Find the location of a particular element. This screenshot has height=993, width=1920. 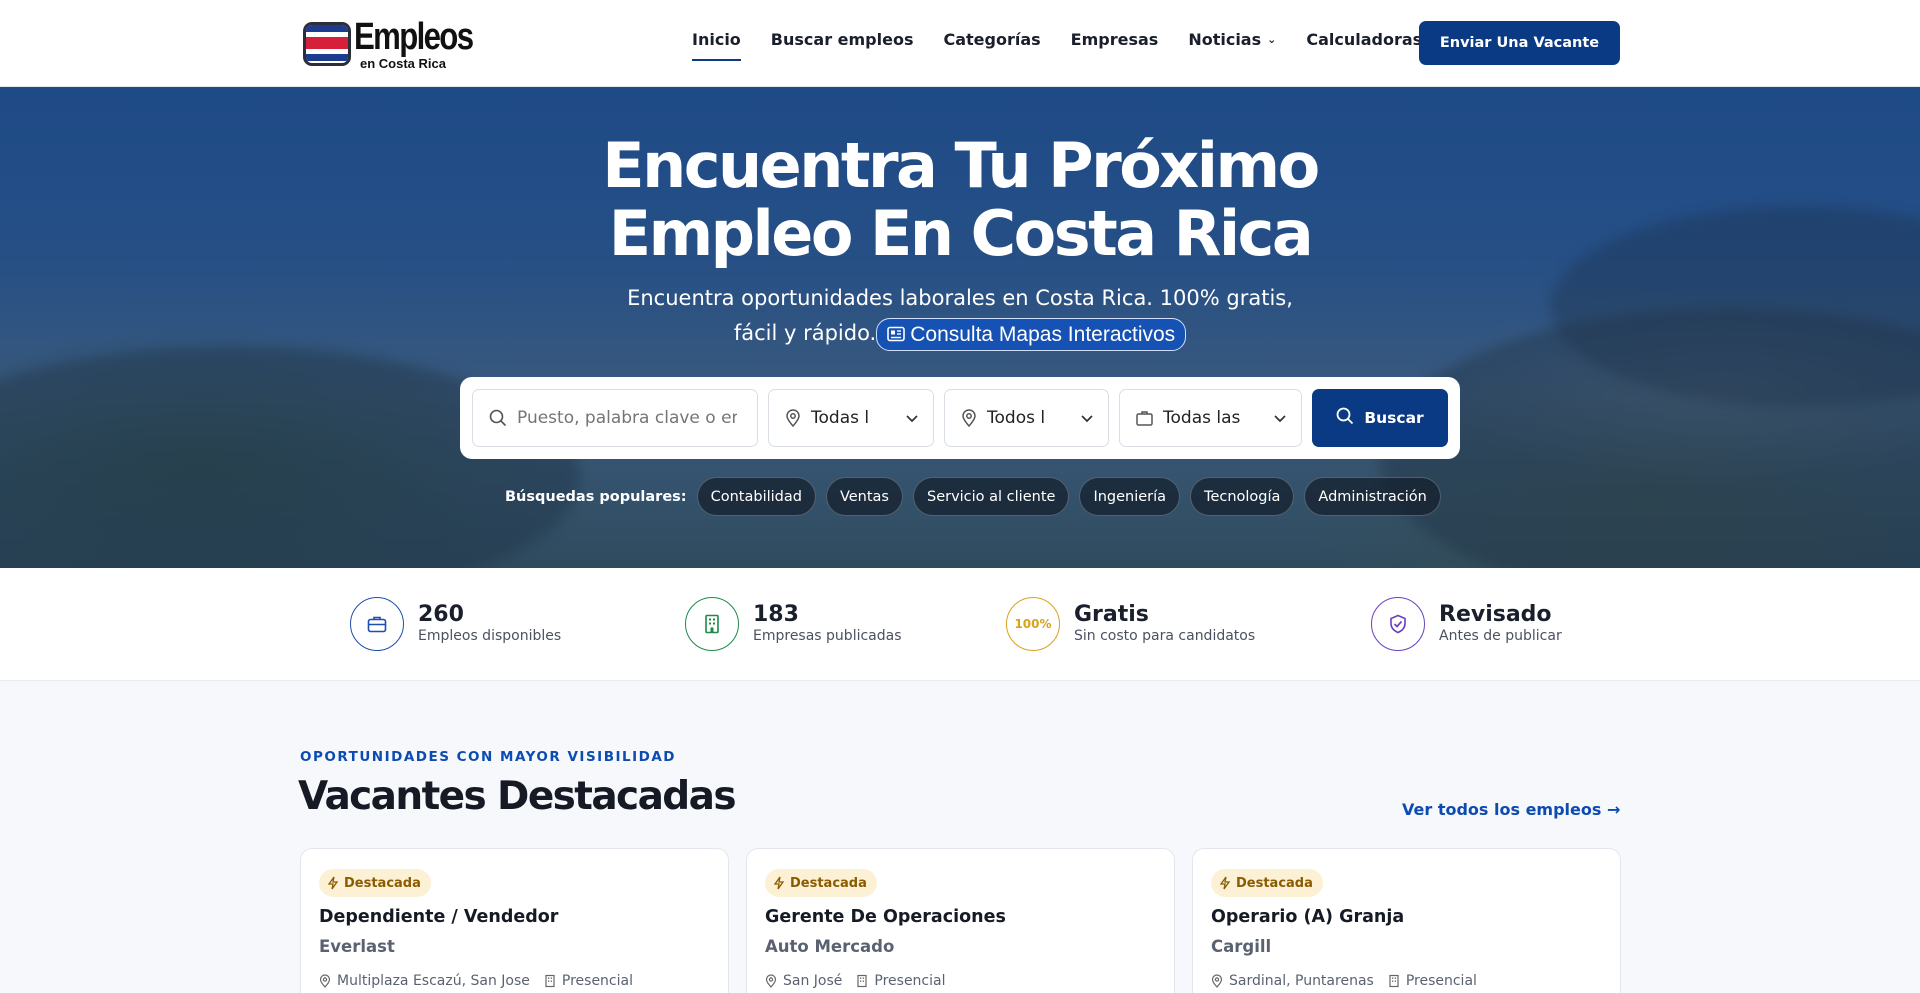

interactive-maps-label: Consulta Mapas Interactivos is located at coordinates (1043, 334).